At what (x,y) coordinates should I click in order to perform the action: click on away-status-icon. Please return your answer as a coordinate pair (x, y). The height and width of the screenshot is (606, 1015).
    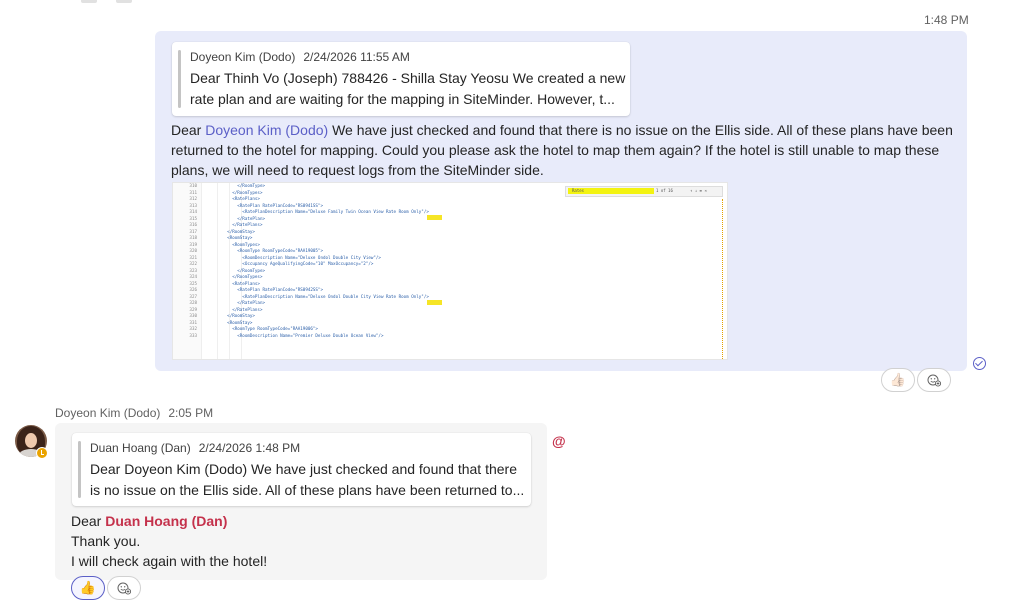
    Looking at the image, I should click on (42, 453).